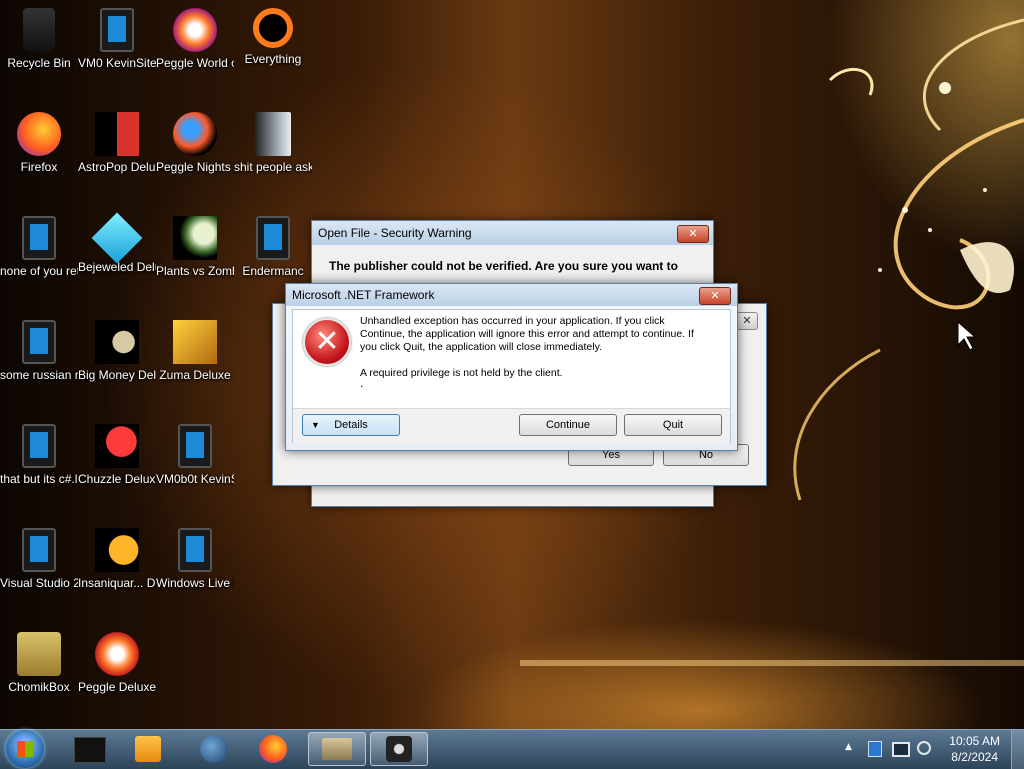  I want to click on desktop-icon-firefox: Firefox, so click(39, 140).